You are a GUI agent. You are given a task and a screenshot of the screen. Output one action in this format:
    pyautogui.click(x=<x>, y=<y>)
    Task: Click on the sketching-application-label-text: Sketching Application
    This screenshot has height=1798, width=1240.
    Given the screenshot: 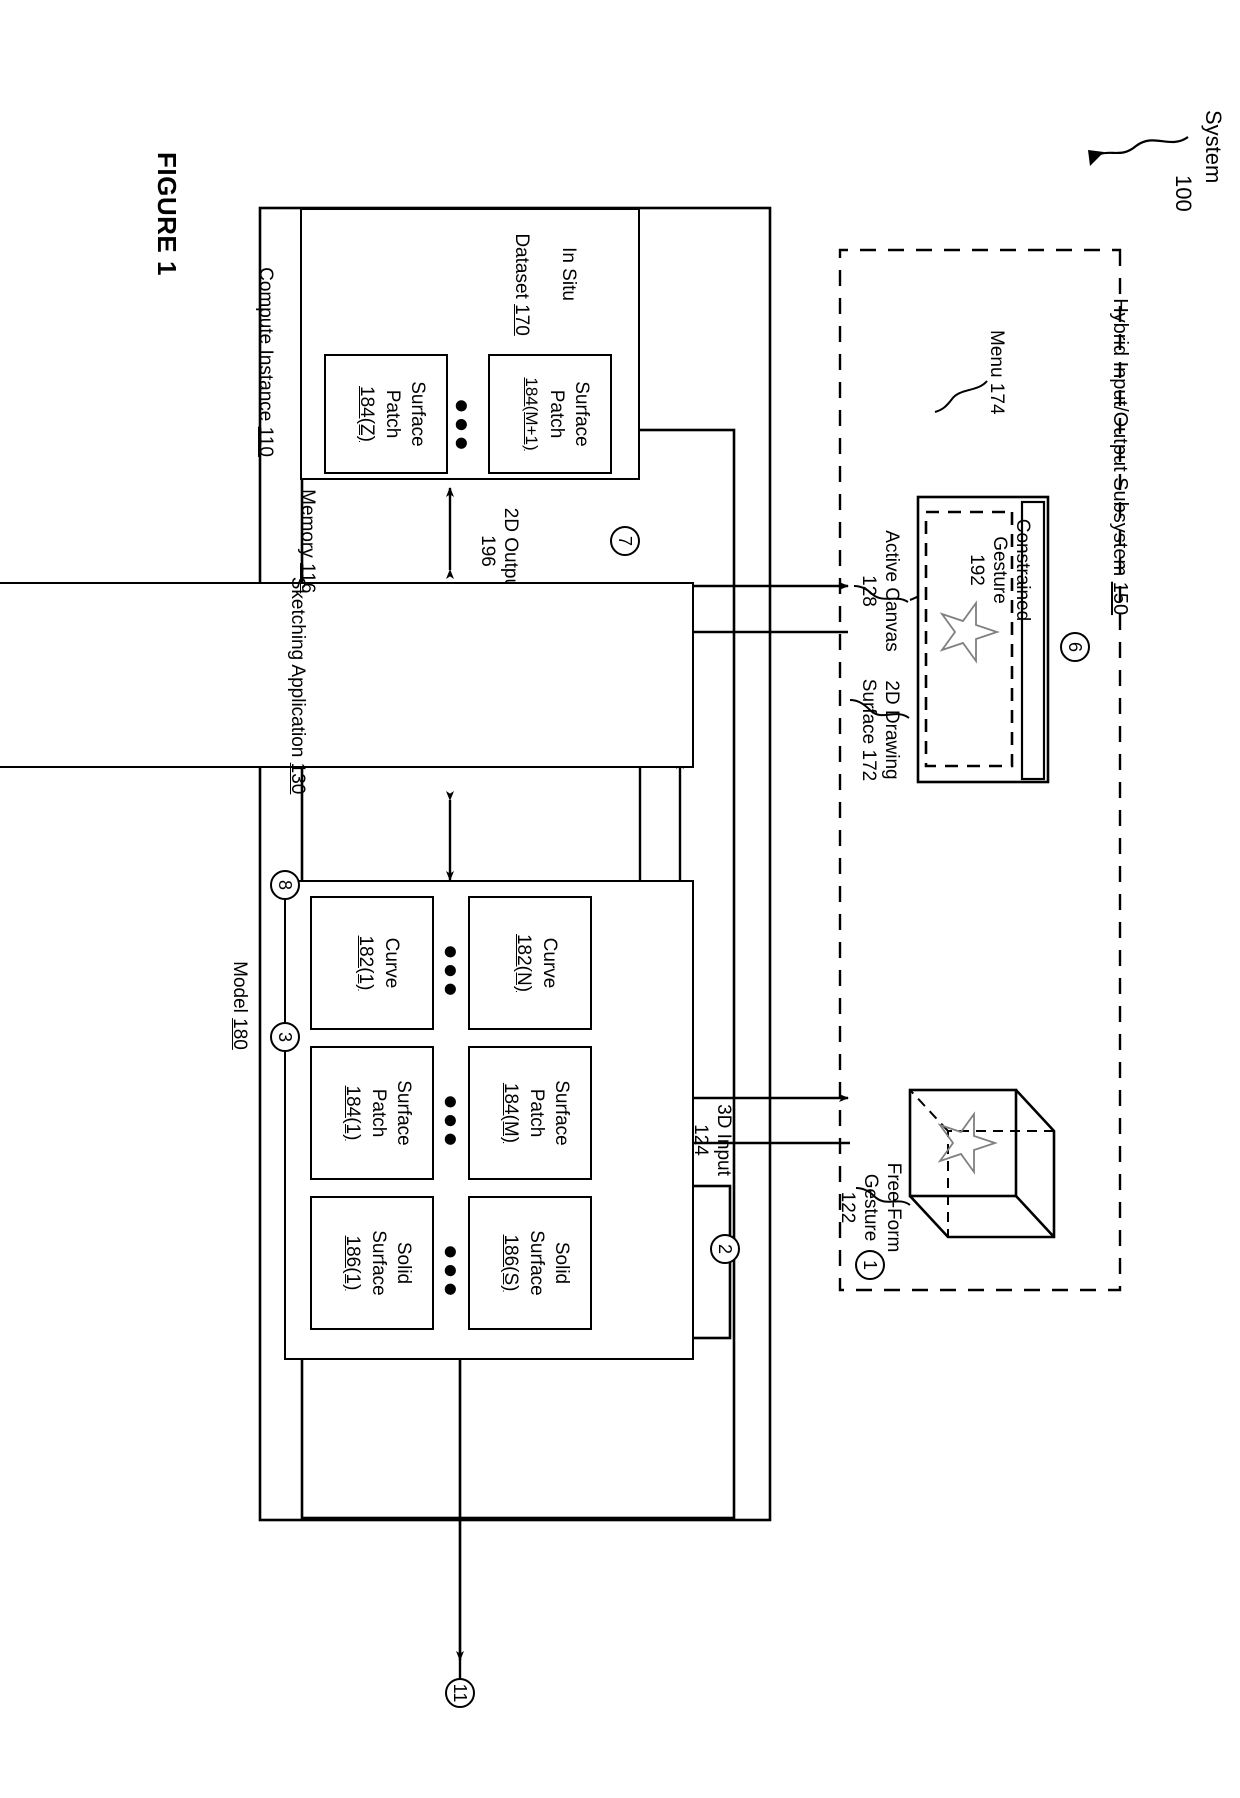 What is the action you would take?
    pyautogui.click(x=297, y=669)
    